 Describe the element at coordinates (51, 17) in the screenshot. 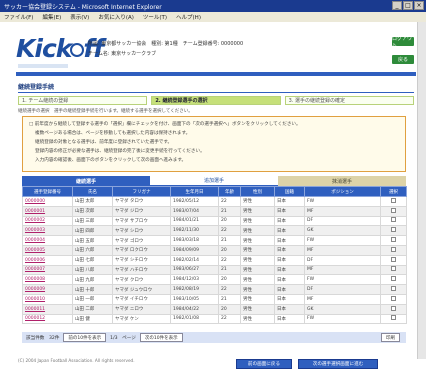

I see `menu-item-edit: 編集(E)` at that location.